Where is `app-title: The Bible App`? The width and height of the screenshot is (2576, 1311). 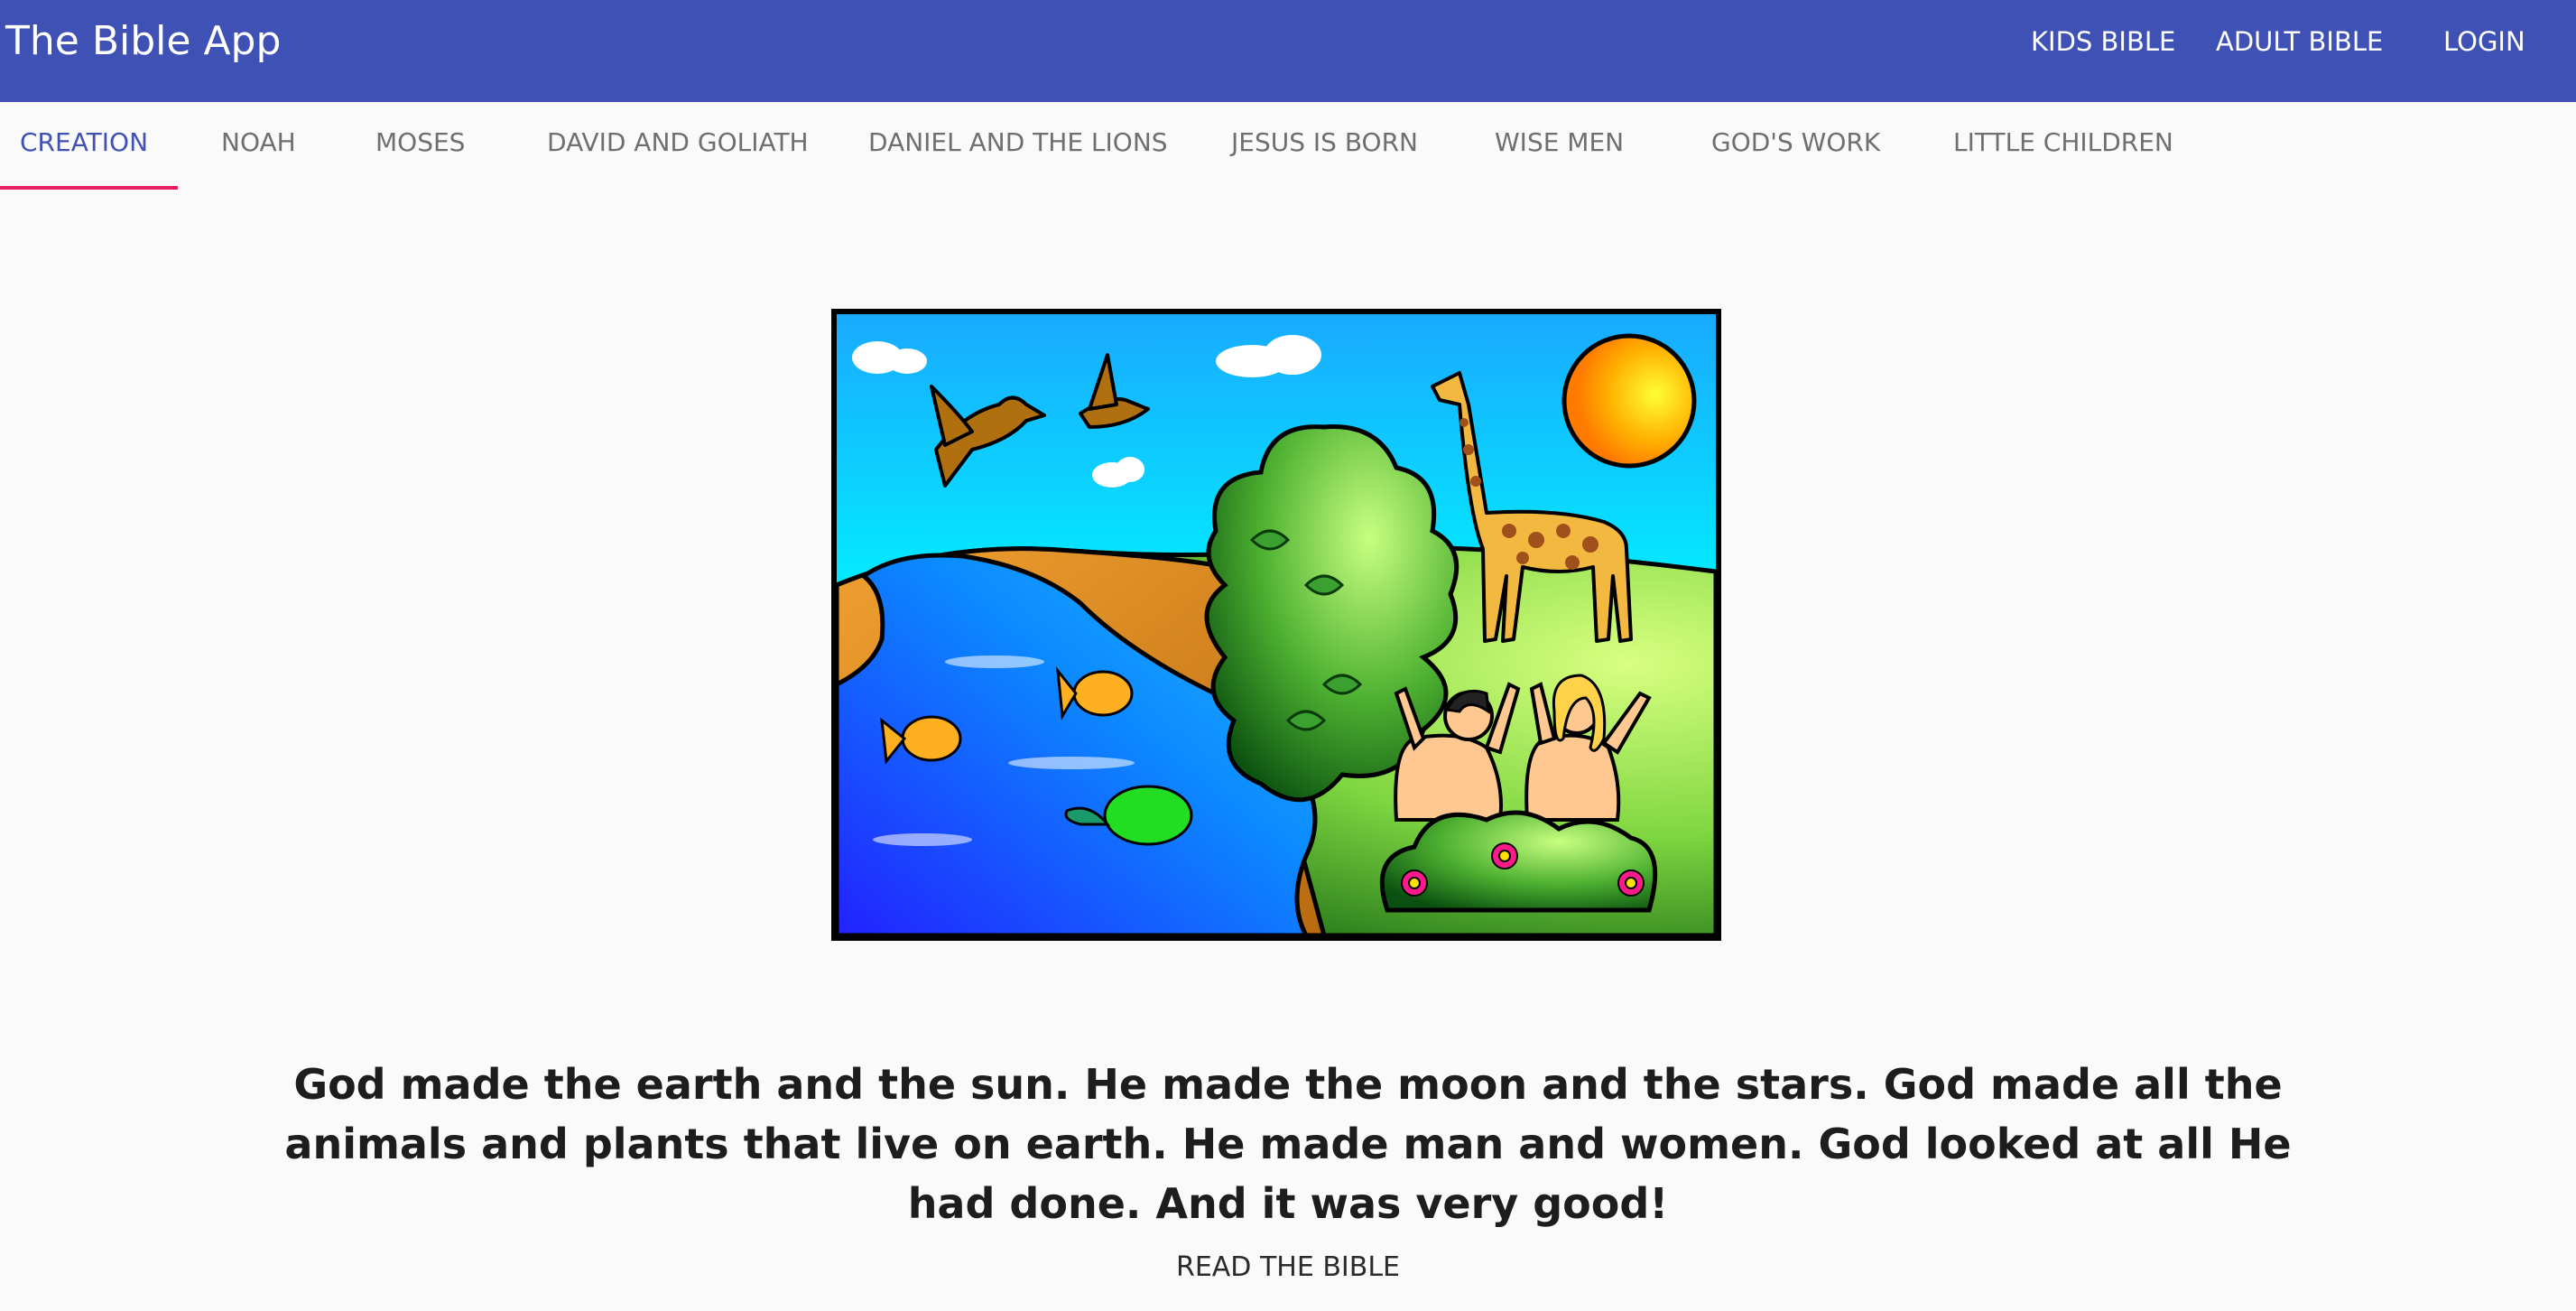
app-title: The Bible App is located at coordinates (143, 41).